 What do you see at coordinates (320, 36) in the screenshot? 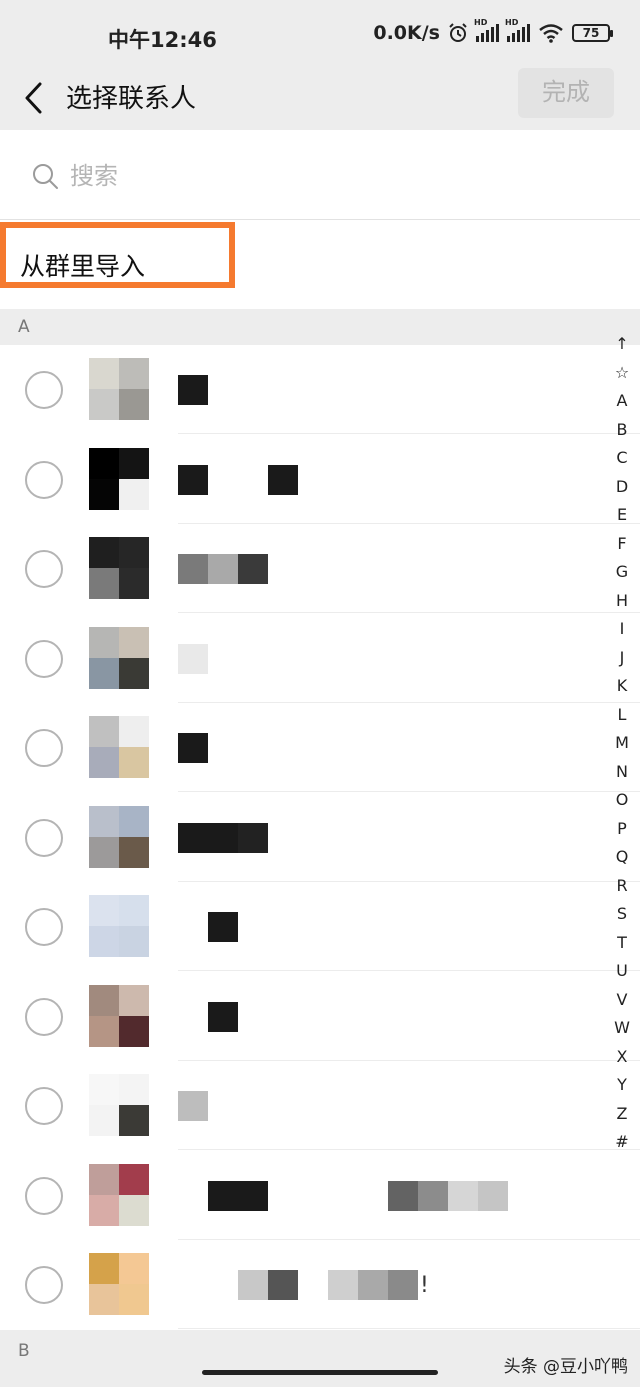
I see `status-bar: 中午12:46 0.0K/s HD HD 75` at bounding box center [320, 36].